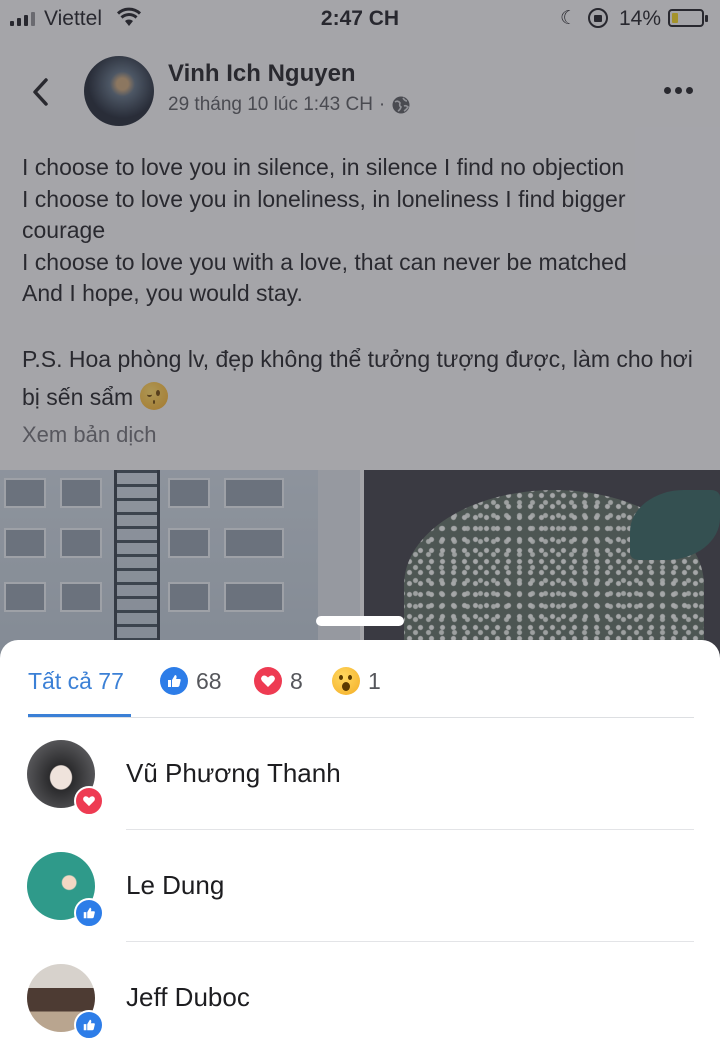  Describe the element at coordinates (360, 1011) in the screenshot. I see `reactor-row: Jeff Duboc` at that location.